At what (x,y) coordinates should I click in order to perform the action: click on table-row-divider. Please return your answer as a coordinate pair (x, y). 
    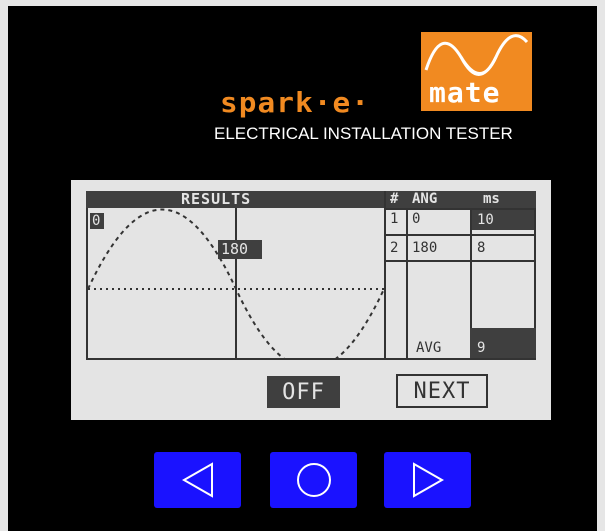
    Looking at the image, I should click on (461, 235).